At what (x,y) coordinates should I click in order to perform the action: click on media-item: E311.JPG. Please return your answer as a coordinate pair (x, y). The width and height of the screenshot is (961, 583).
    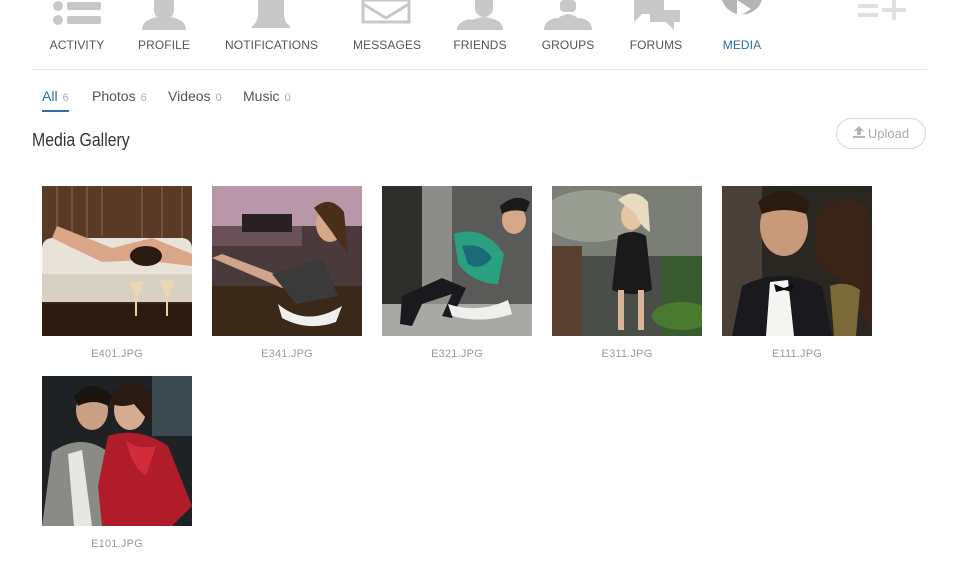
    Looking at the image, I should click on (627, 273).